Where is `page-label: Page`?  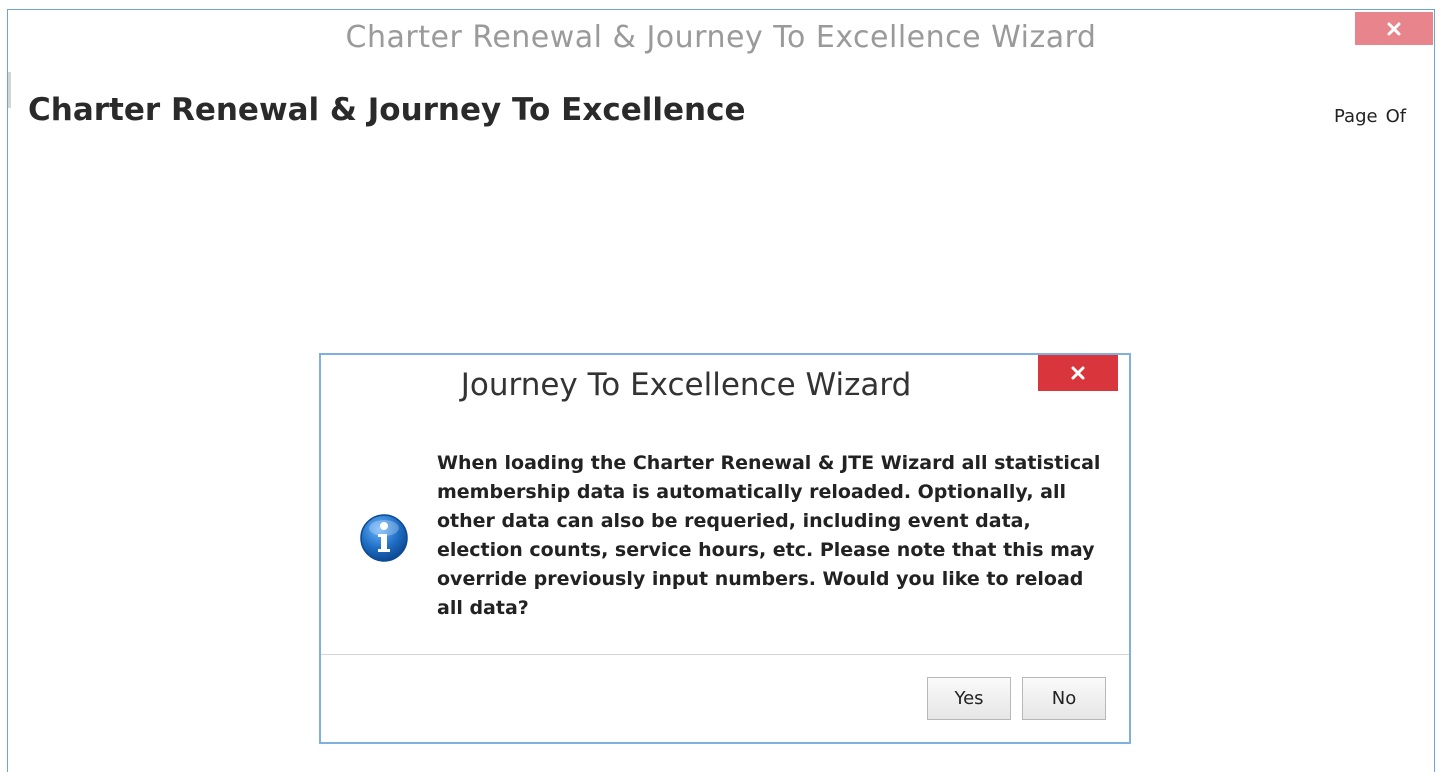
page-label: Page is located at coordinates (1356, 116).